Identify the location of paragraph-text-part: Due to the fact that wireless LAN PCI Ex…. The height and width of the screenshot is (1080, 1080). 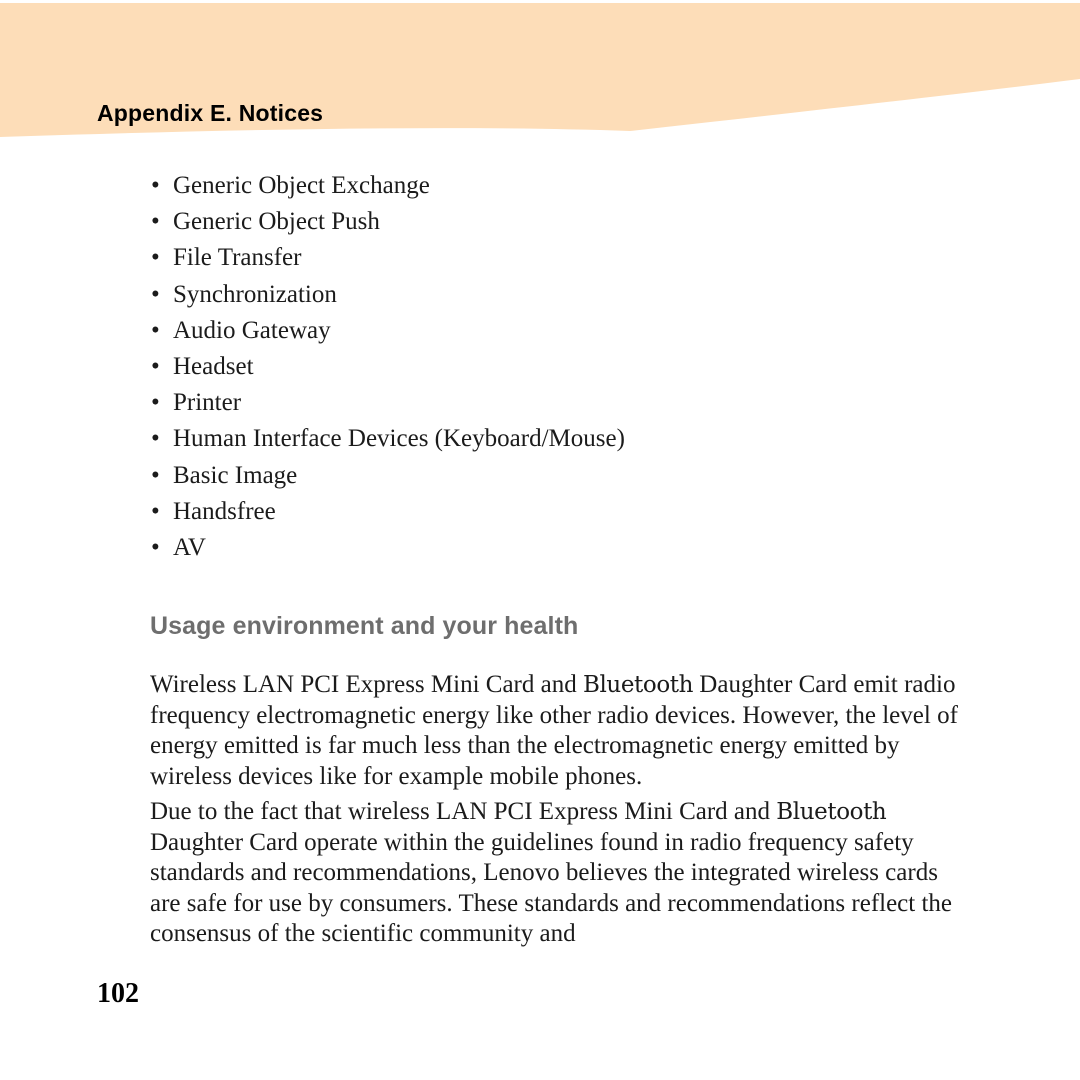
(463, 811).